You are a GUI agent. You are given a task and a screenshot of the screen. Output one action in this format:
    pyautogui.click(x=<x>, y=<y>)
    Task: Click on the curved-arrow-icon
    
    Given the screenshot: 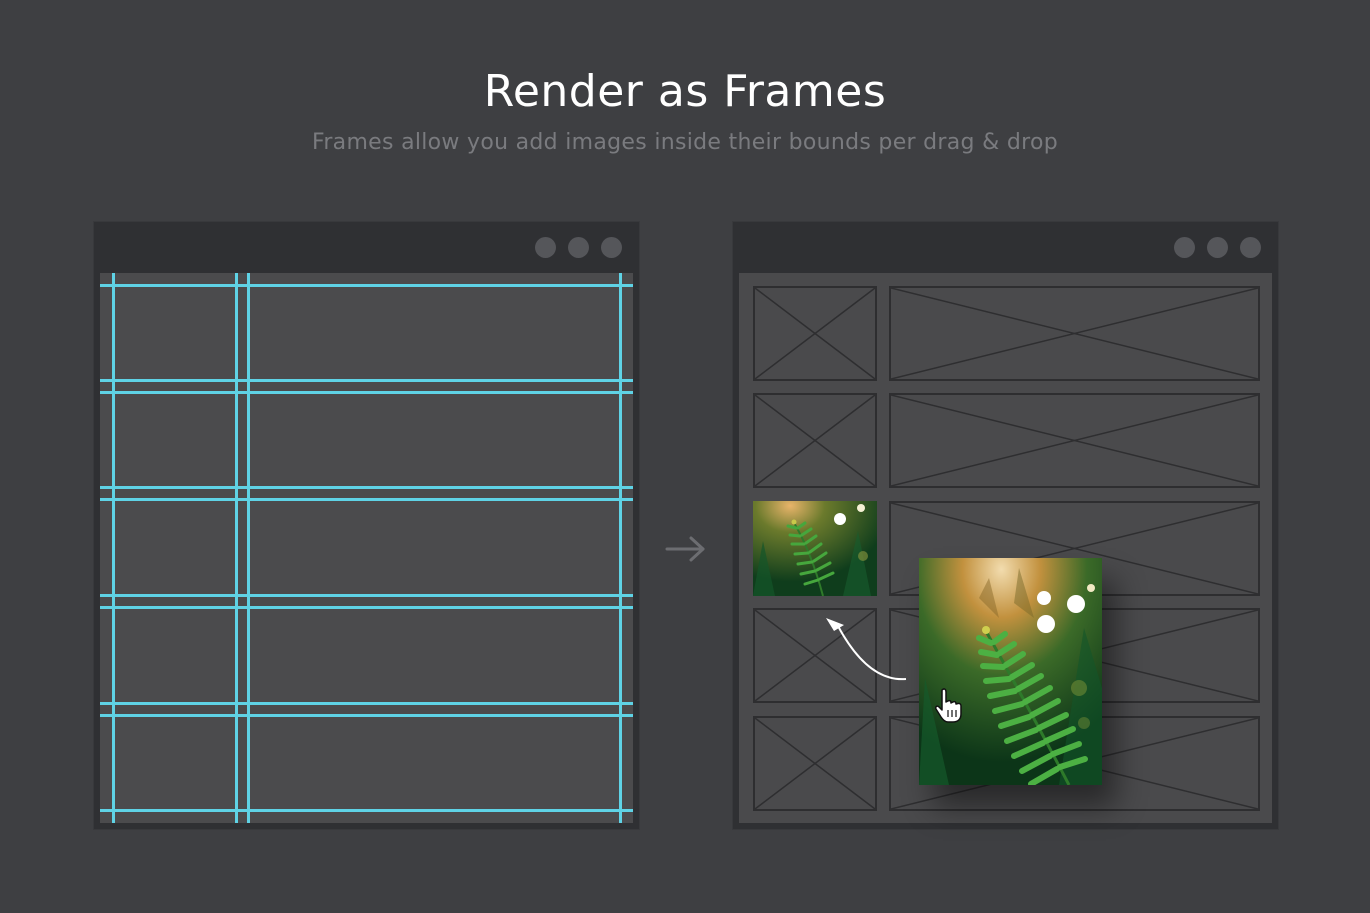 What is the action you would take?
    pyautogui.click(x=866, y=649)
    